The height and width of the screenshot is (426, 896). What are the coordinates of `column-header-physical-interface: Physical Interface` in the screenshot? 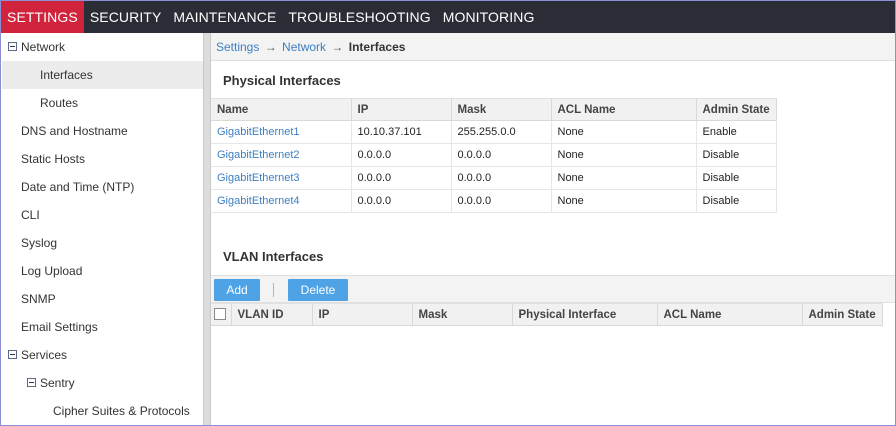 It's located at (585, 314).